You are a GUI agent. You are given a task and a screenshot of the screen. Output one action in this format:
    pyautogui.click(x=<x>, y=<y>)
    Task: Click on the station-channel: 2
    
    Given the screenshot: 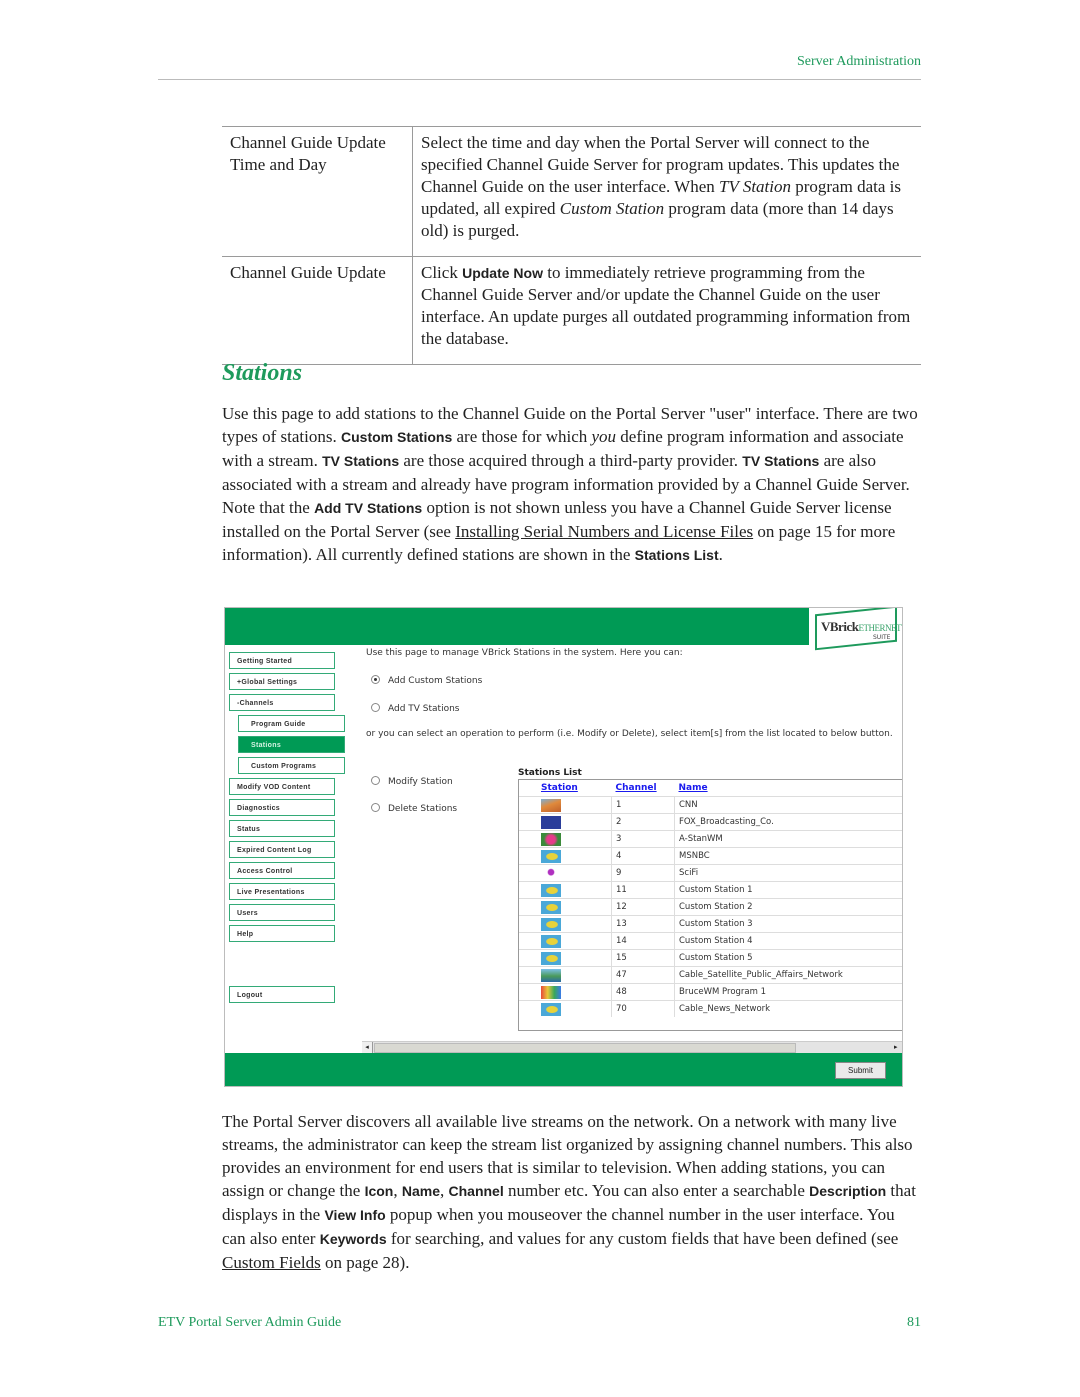 What is the action you would take?
    pyautogui.click(x=643, y=822)
    